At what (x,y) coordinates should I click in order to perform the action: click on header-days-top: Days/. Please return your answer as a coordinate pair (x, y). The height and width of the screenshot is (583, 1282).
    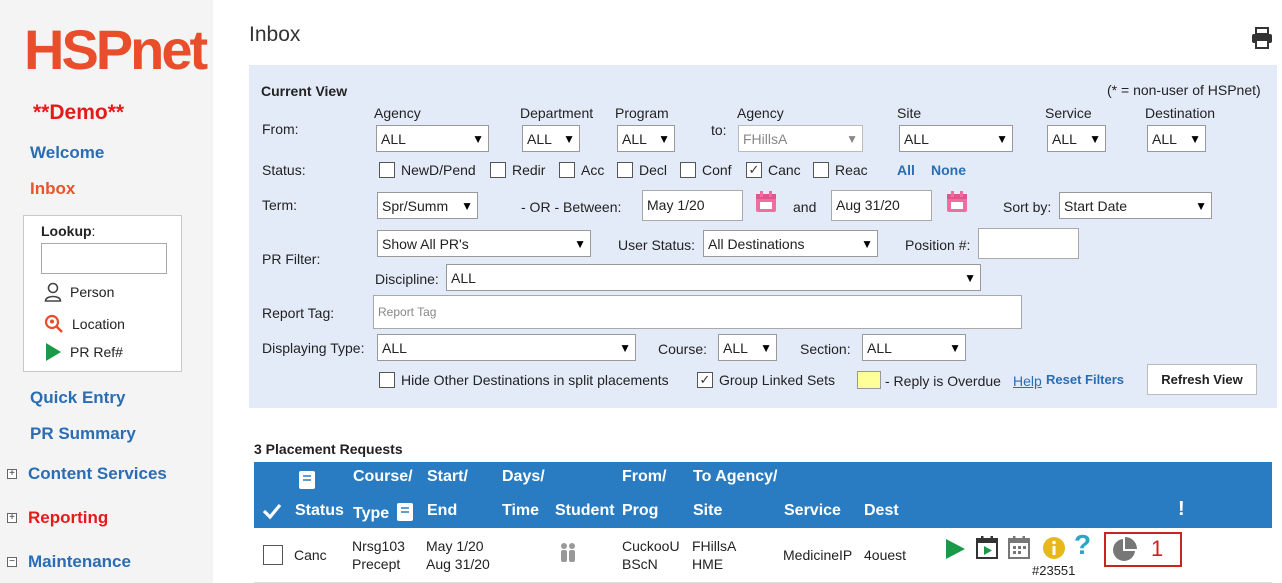
    Looking at the image, I should click on (523, 477).